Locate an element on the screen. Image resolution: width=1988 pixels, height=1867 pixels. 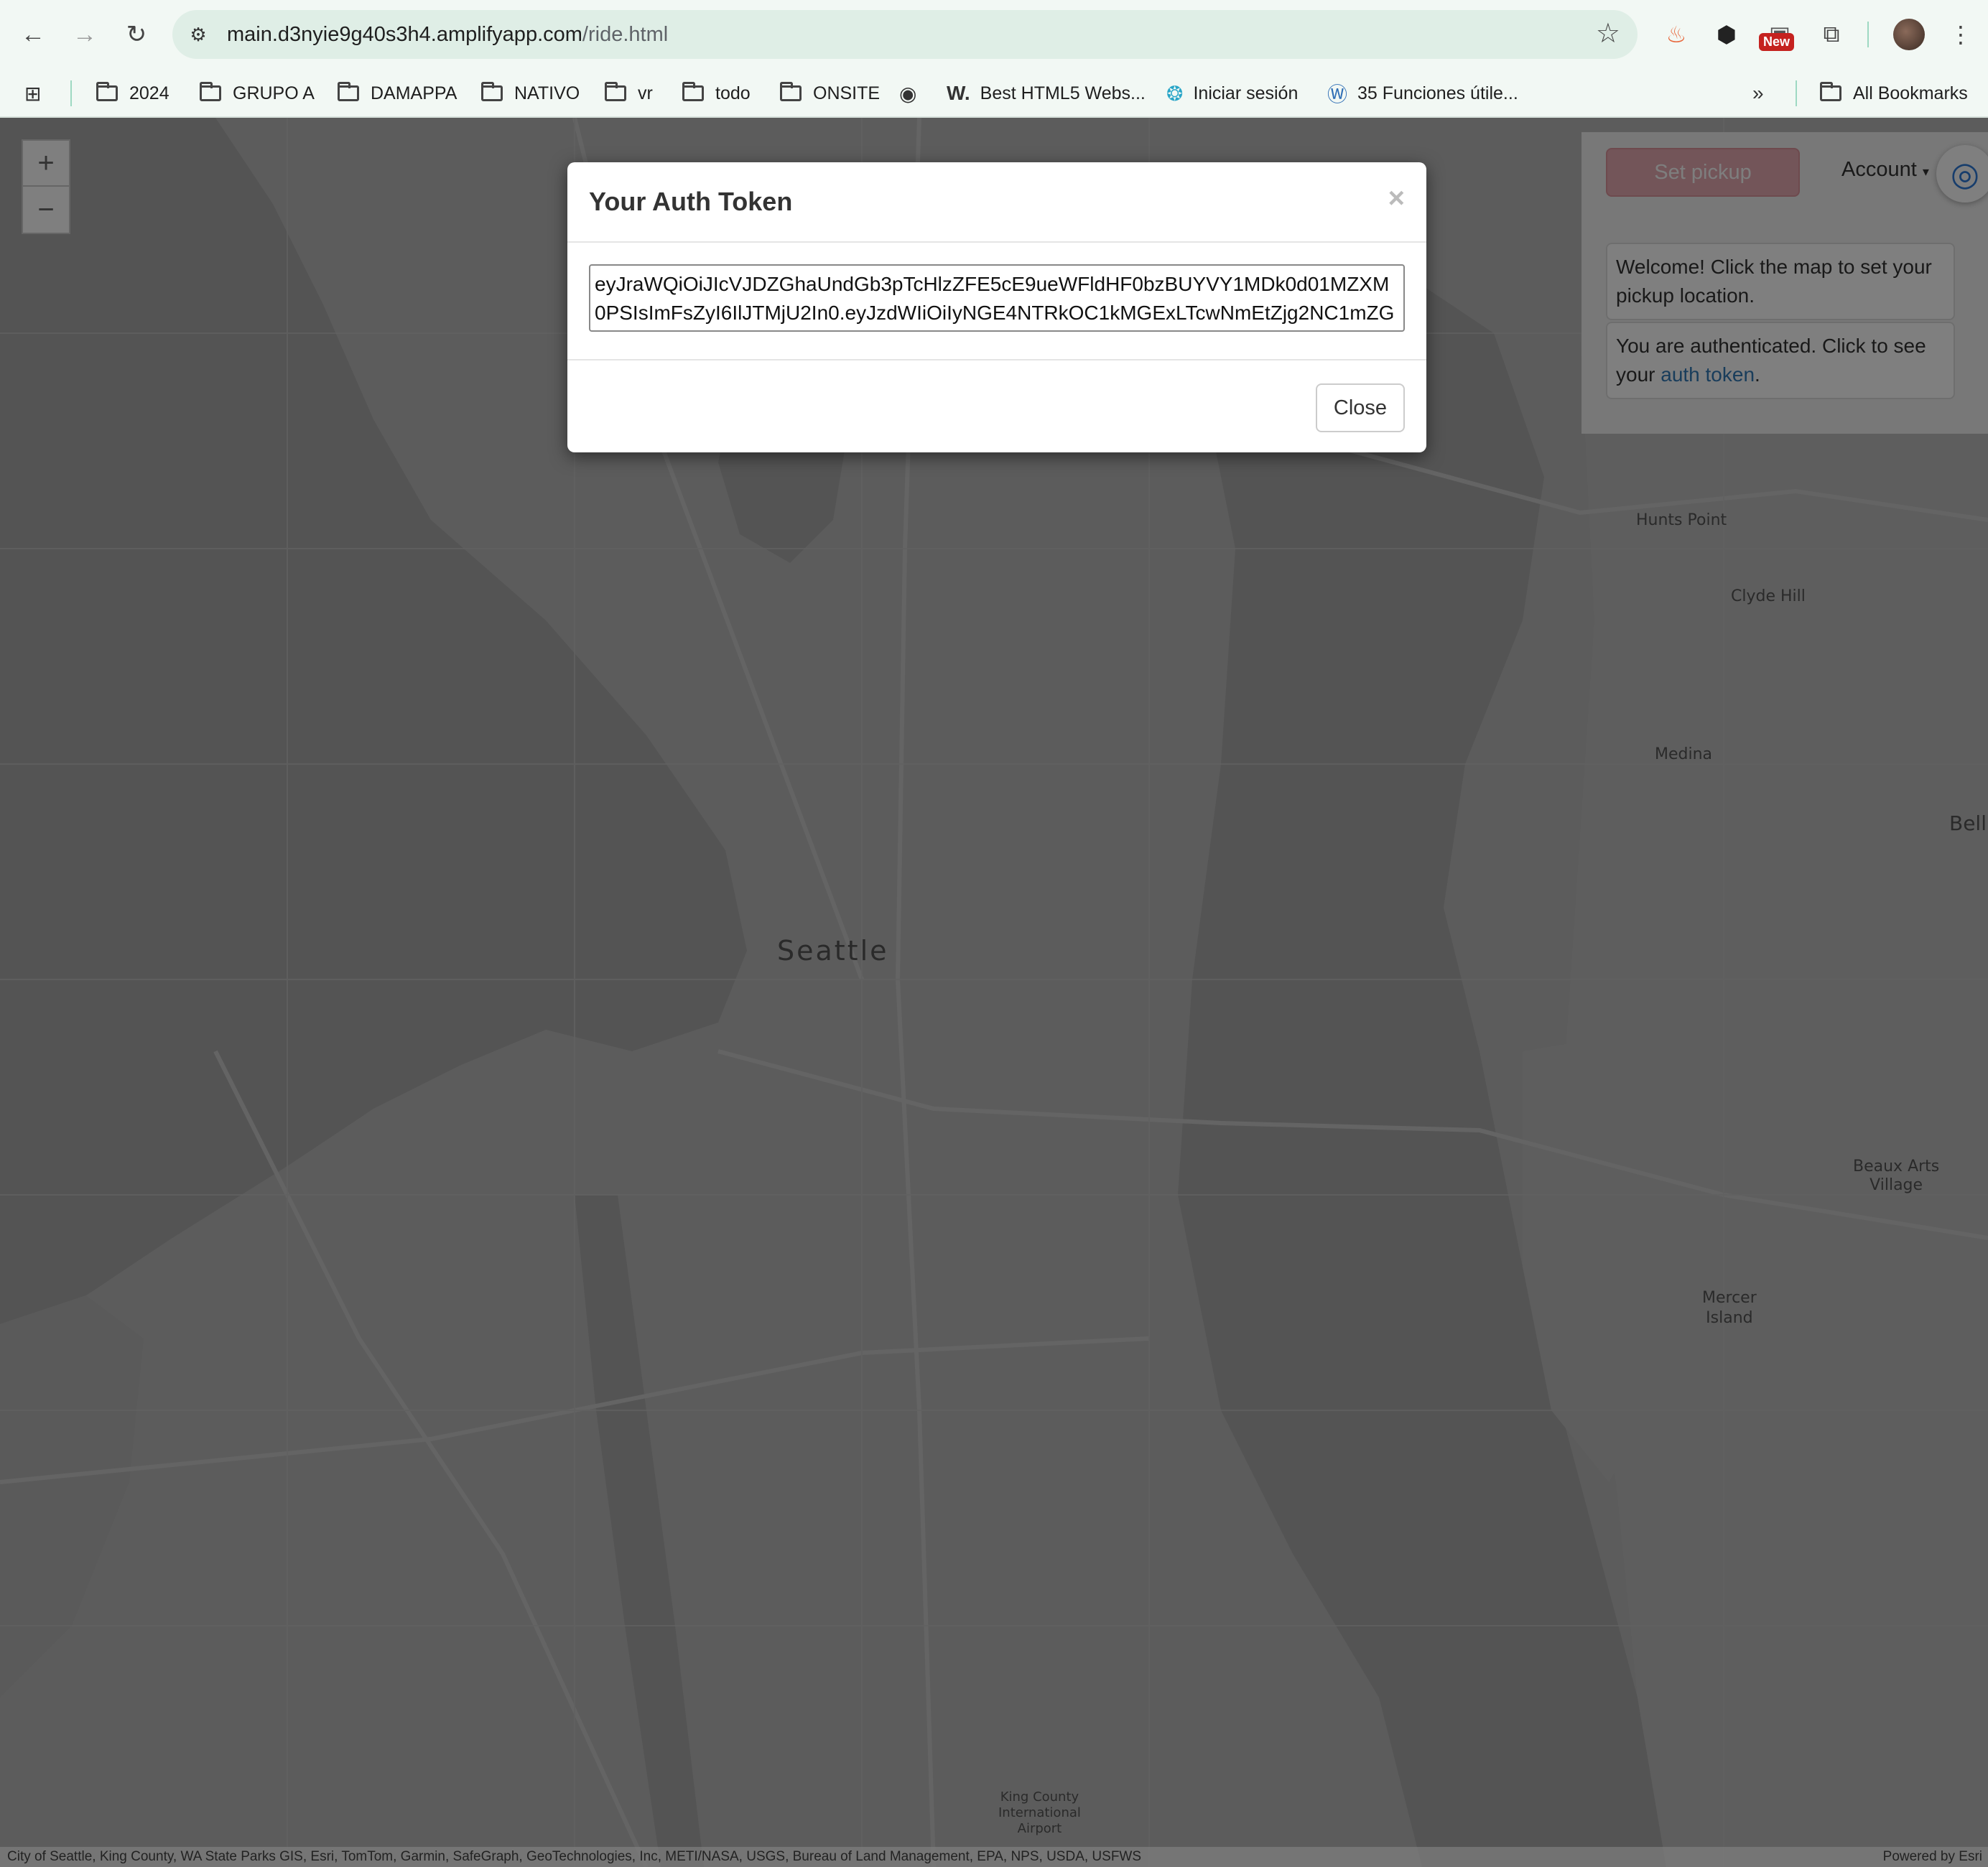
fire-extension-icon: ♨ is located at coordinates (1676, 34).